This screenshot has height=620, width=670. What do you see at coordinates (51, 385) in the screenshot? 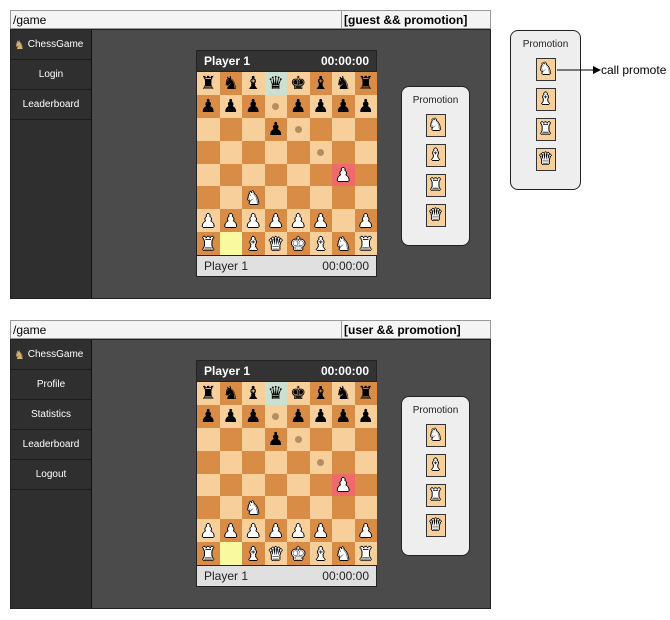
I see `sidebar-item-profile: Profile` at bounding box center [51, 385].